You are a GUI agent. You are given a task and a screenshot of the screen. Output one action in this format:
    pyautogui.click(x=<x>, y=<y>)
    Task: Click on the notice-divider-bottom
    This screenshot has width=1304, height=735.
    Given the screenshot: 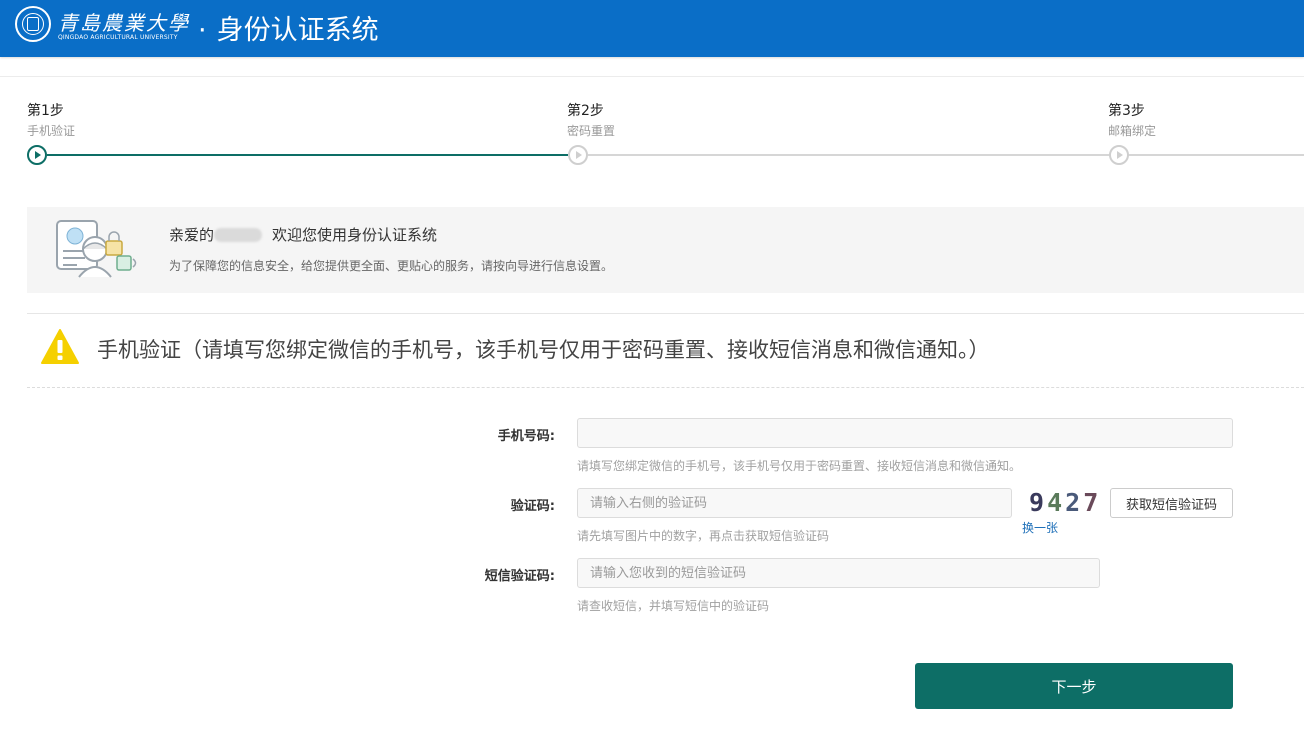 What is the action you would take?
    pyautogui.click(x=665, y=387)
    